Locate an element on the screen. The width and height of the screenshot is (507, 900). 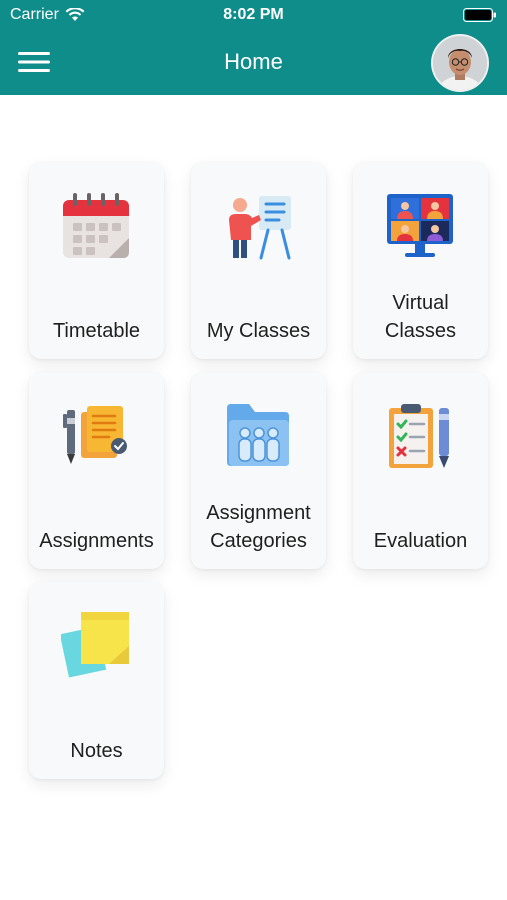
tile-notes: Notes is located at coordinates (96, 680).